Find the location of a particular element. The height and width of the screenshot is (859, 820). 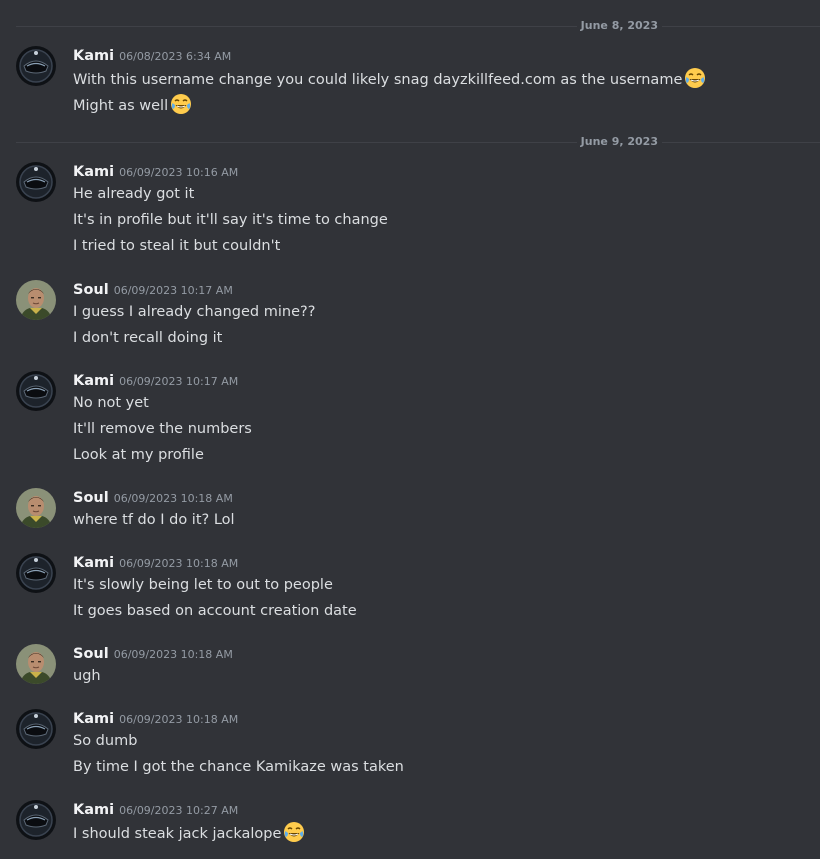

message-text: It'll remove the numbers is located at coordinates (162, 429).